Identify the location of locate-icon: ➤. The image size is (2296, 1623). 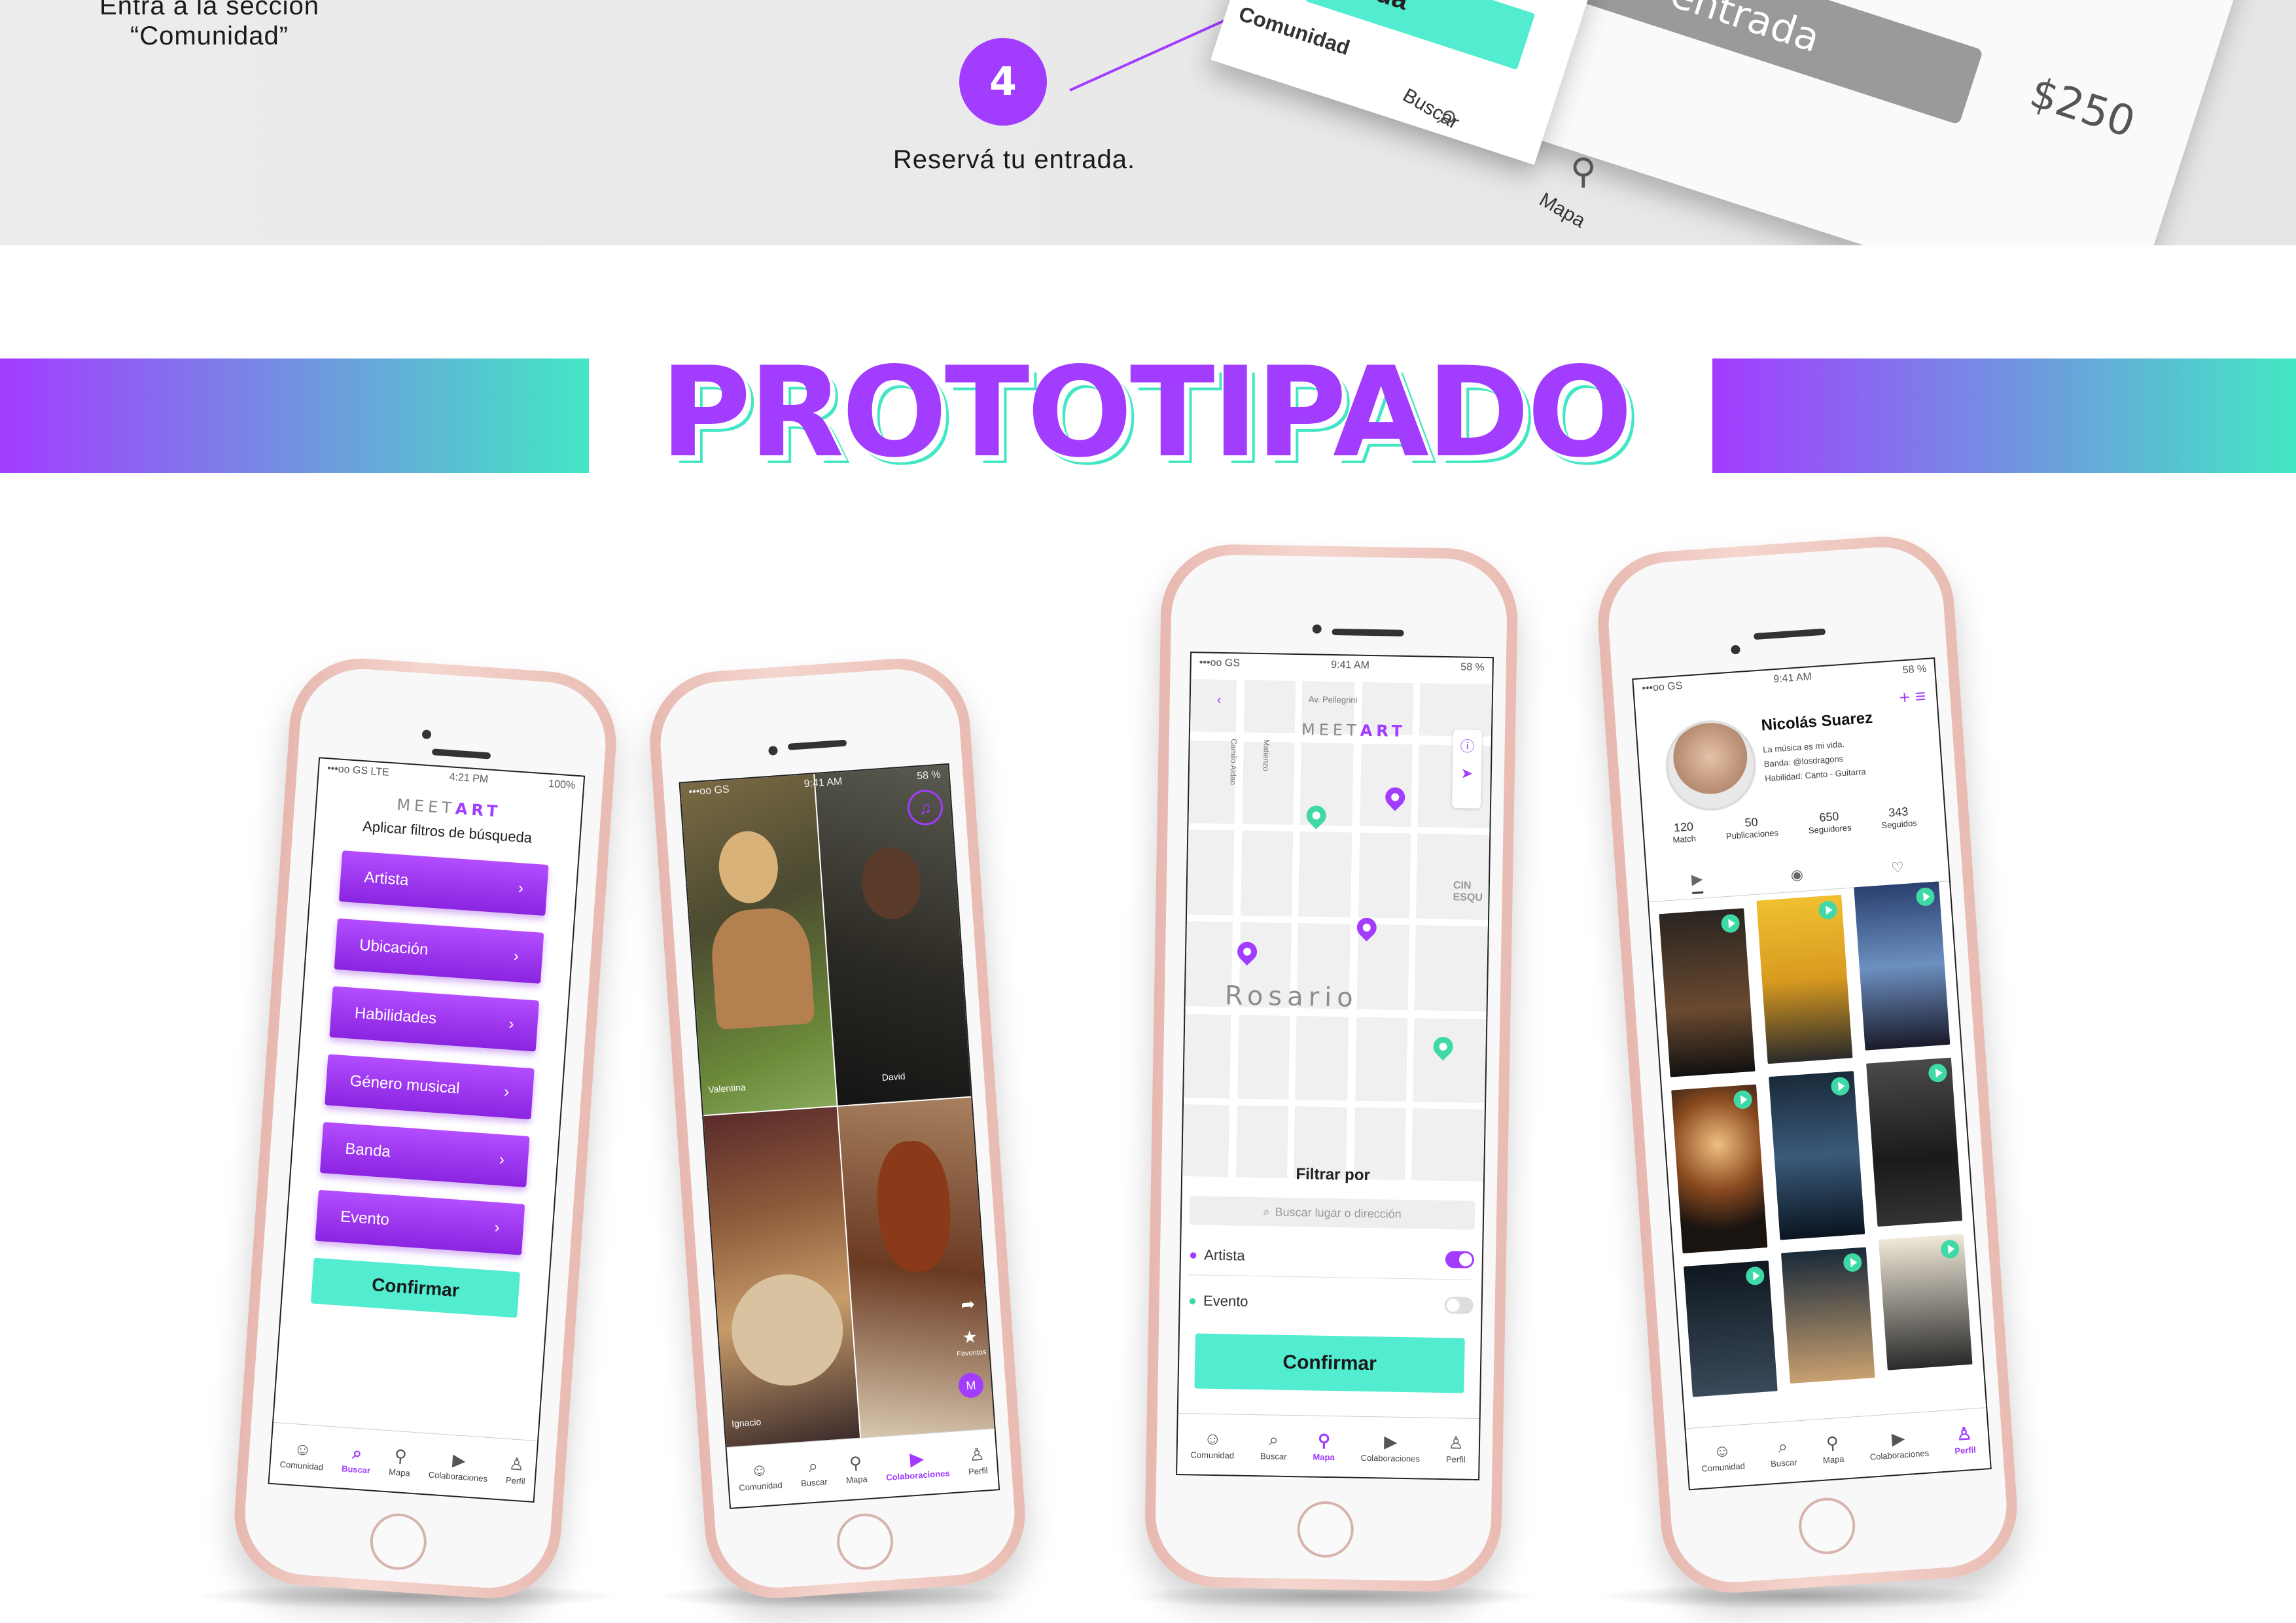
(1468, 769).